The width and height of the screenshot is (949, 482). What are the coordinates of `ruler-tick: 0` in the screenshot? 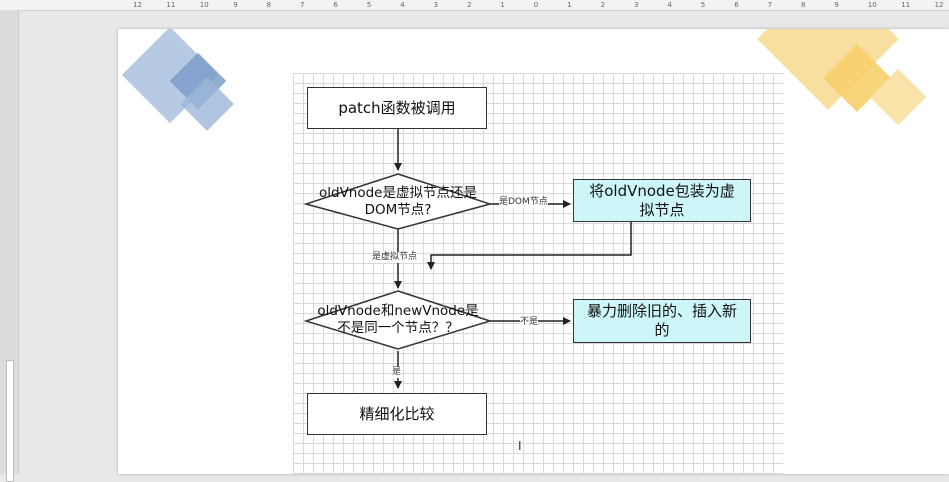 It's located at (536, 5).